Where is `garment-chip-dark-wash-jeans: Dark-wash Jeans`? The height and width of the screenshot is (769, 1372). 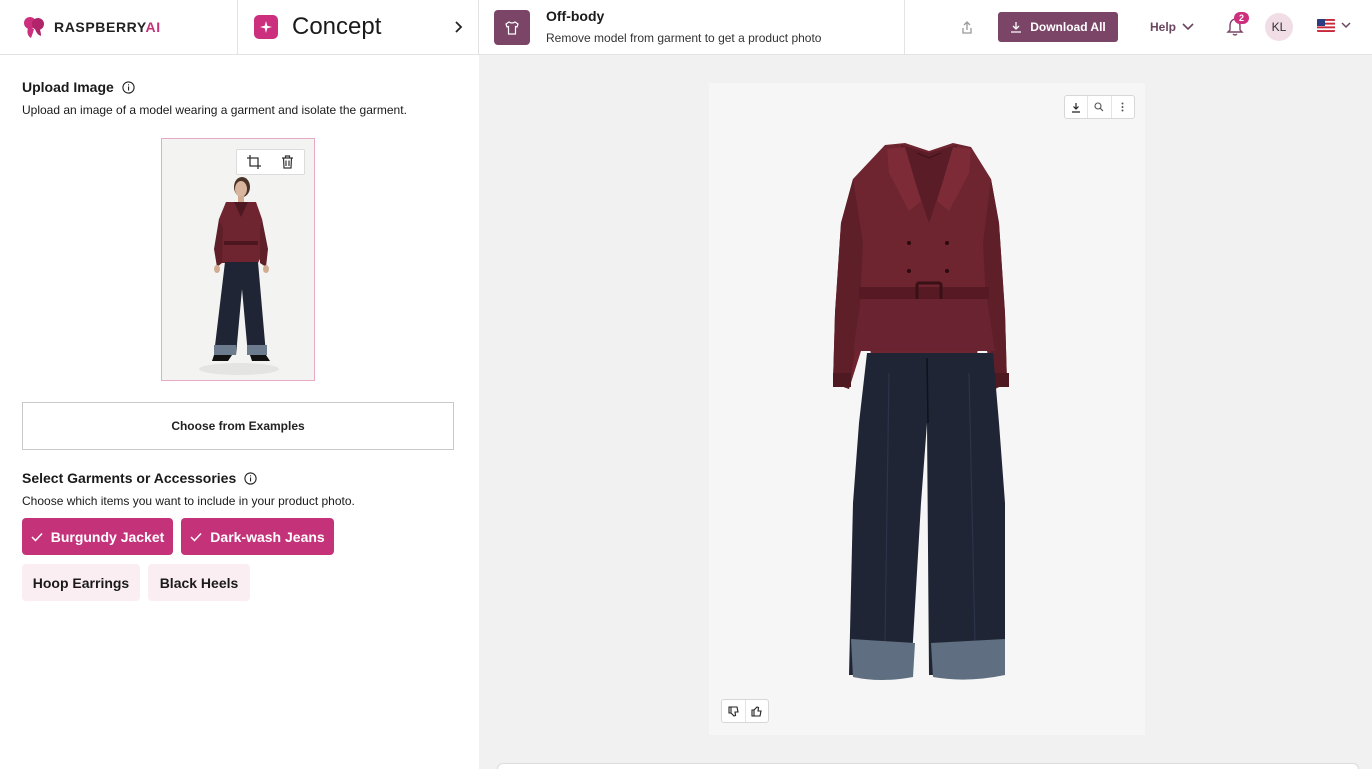
garment-chip-dark-wash-jeans: Dark-wash Jeans is located at coordinates (257, 536).